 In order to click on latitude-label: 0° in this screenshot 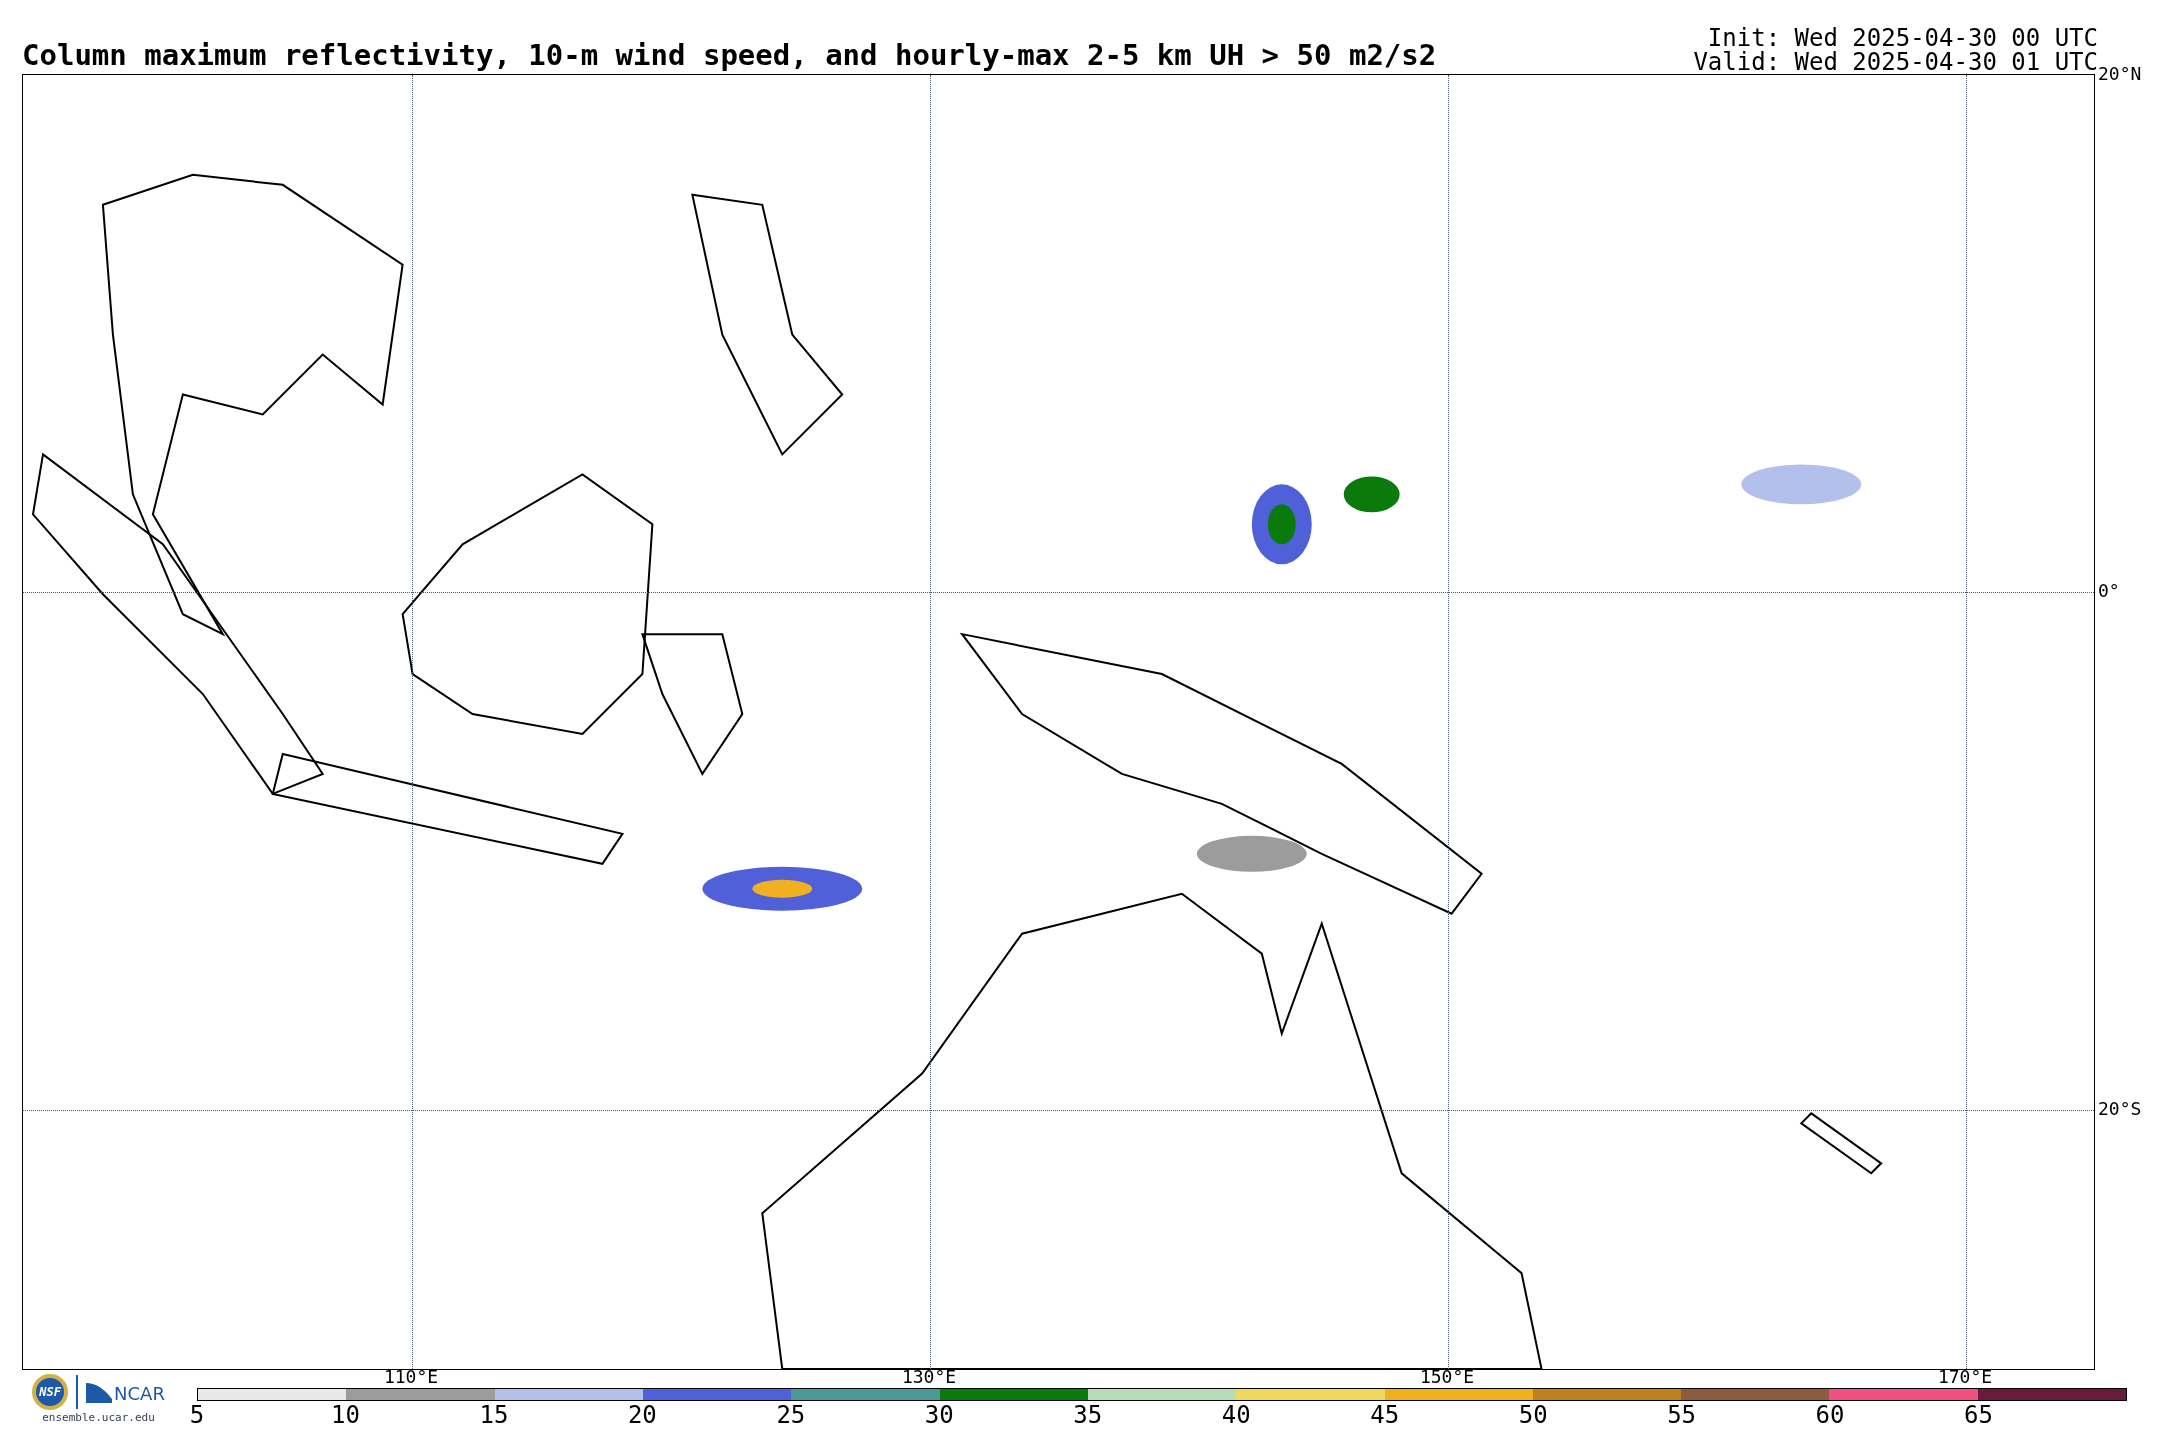, I will do `click(2109, 591)`.